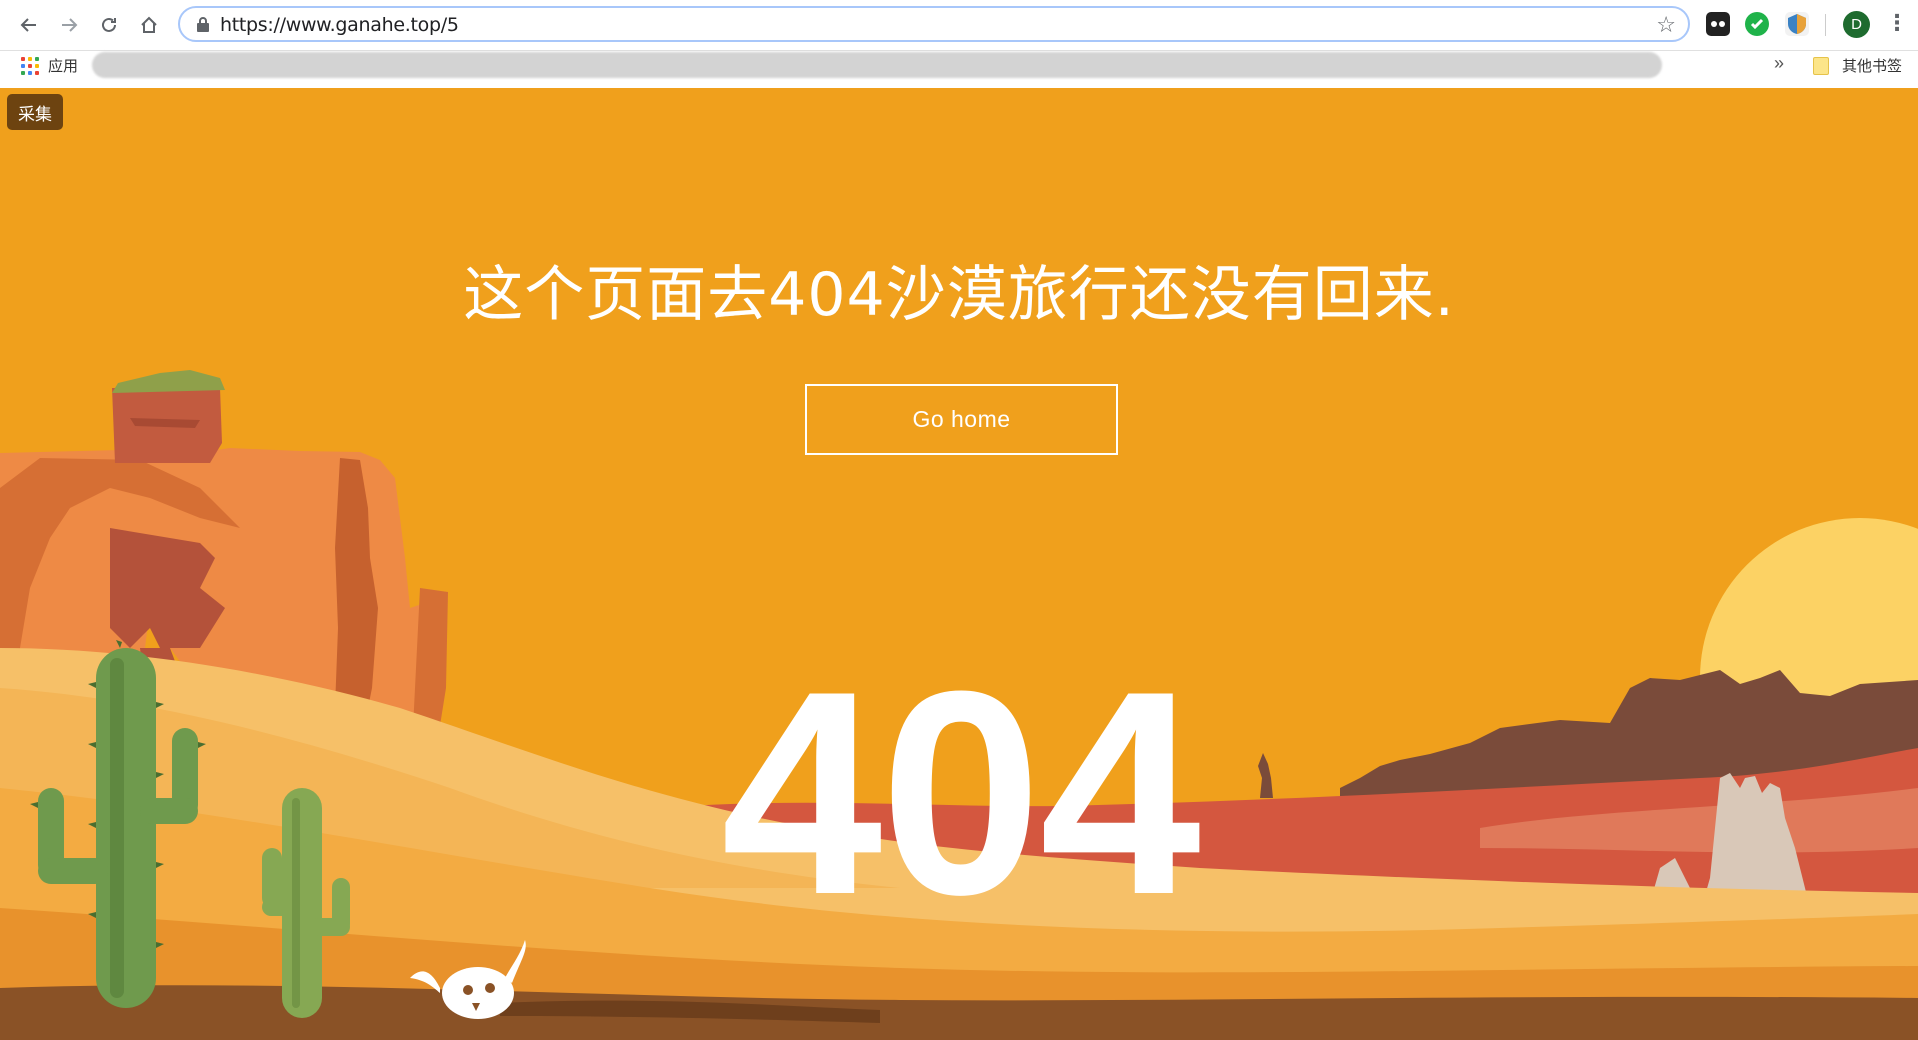 Image resolution: width=1918 pixels, height=1040 pixels. I want to click on moss, so click(168, 381).